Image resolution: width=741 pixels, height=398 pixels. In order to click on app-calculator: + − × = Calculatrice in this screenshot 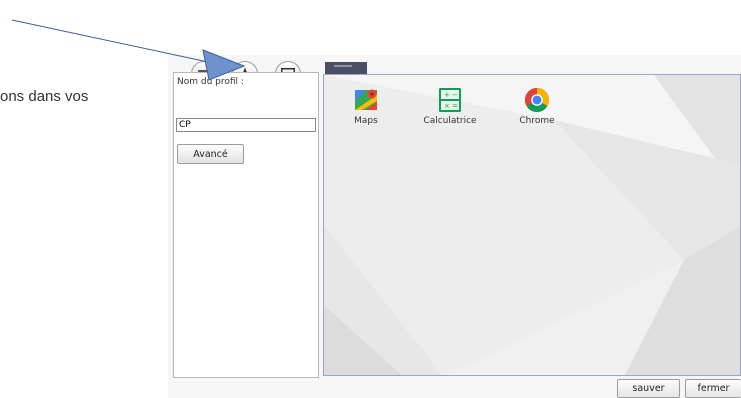, I will do `click(450, 106)`.